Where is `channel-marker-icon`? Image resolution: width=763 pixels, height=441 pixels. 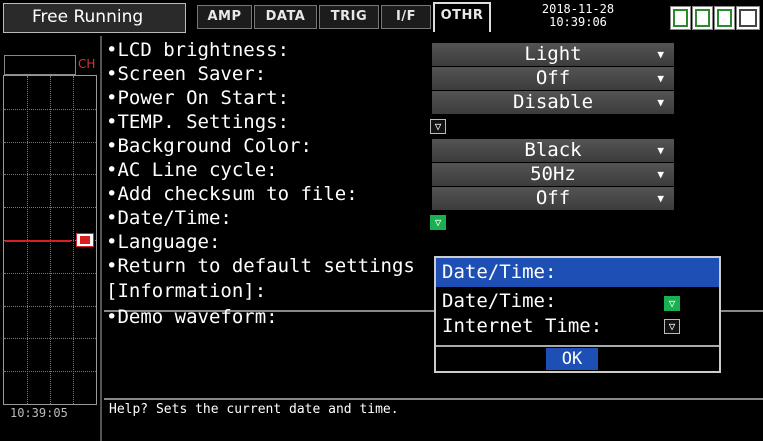
channel-marker-icon is located at coordinates (85, 240).